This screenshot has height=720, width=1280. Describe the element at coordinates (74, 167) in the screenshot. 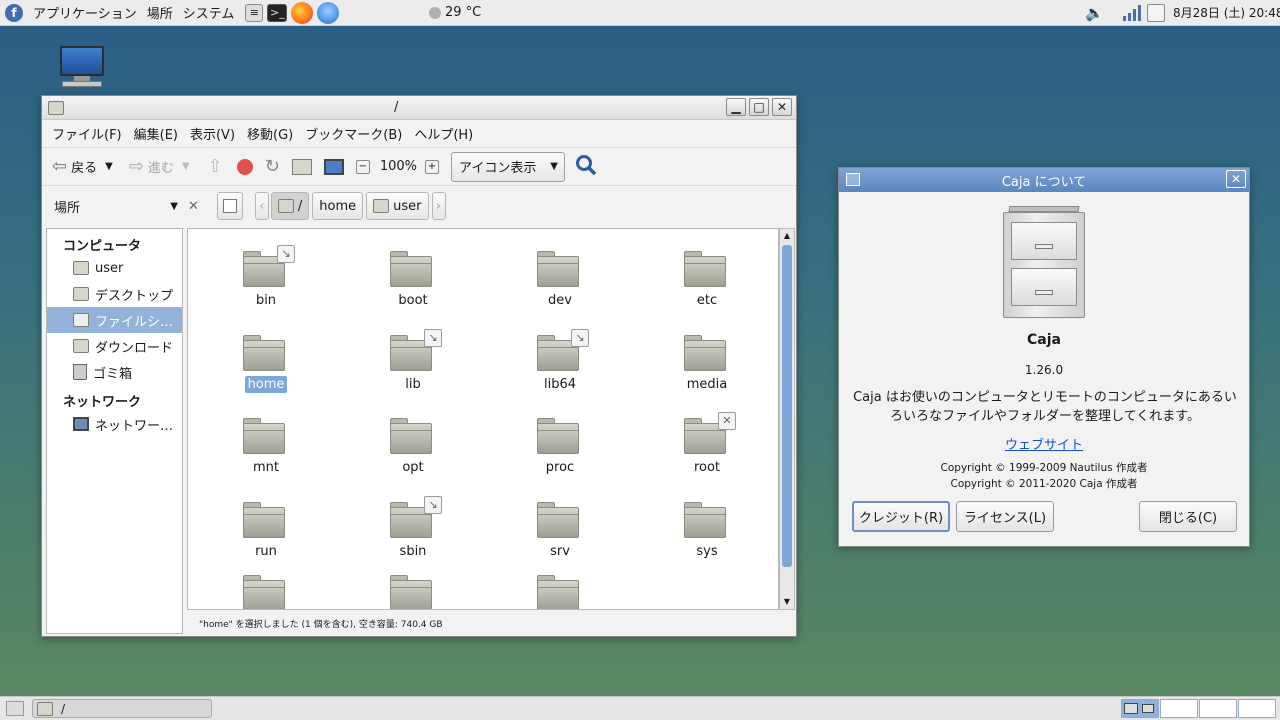

I see `back-button: ⇦ 戻る` at that location.